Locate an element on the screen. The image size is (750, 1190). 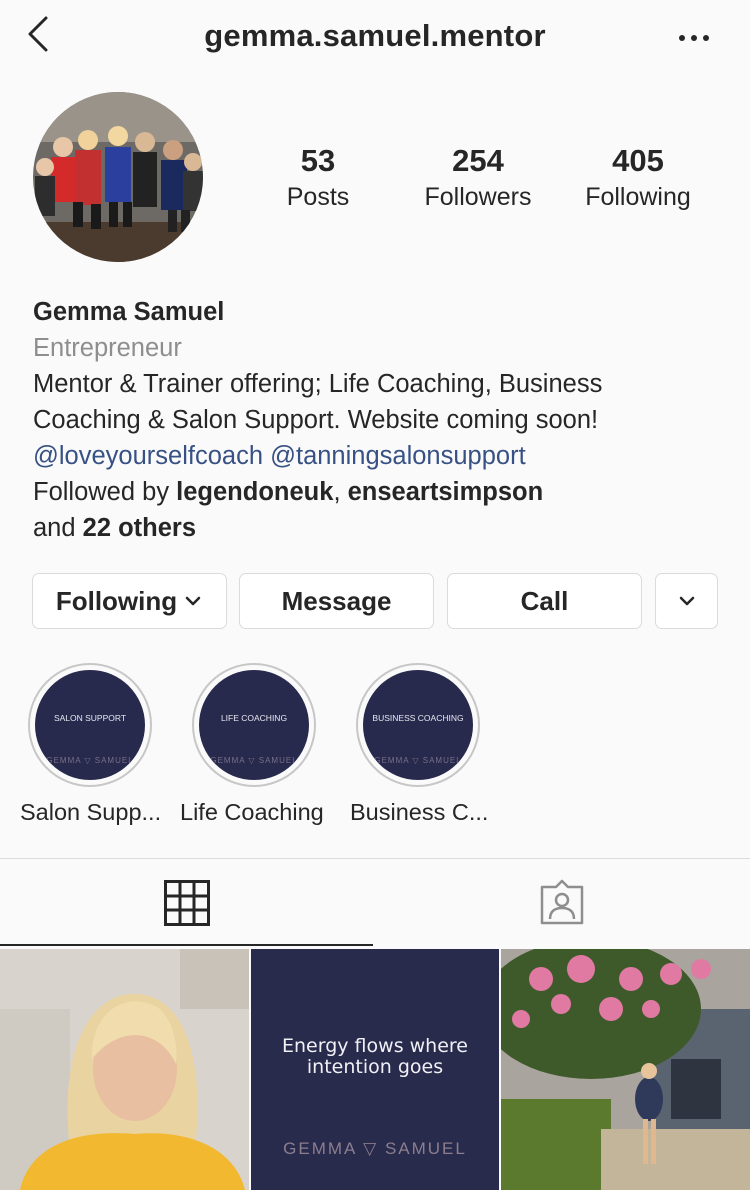
mention-link-tanningsalonsupport: @tanningsalonsupport is located at coordinates (398, 456).